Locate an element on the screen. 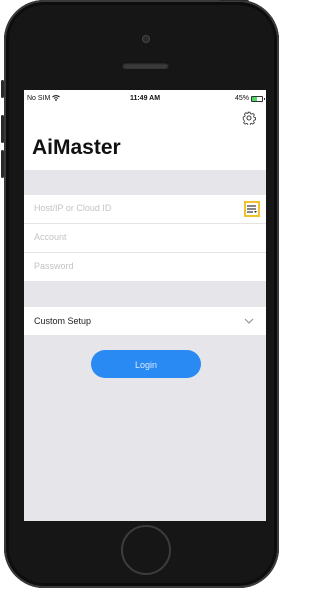  battery-status: 45% is located at coordinates (249, 98).